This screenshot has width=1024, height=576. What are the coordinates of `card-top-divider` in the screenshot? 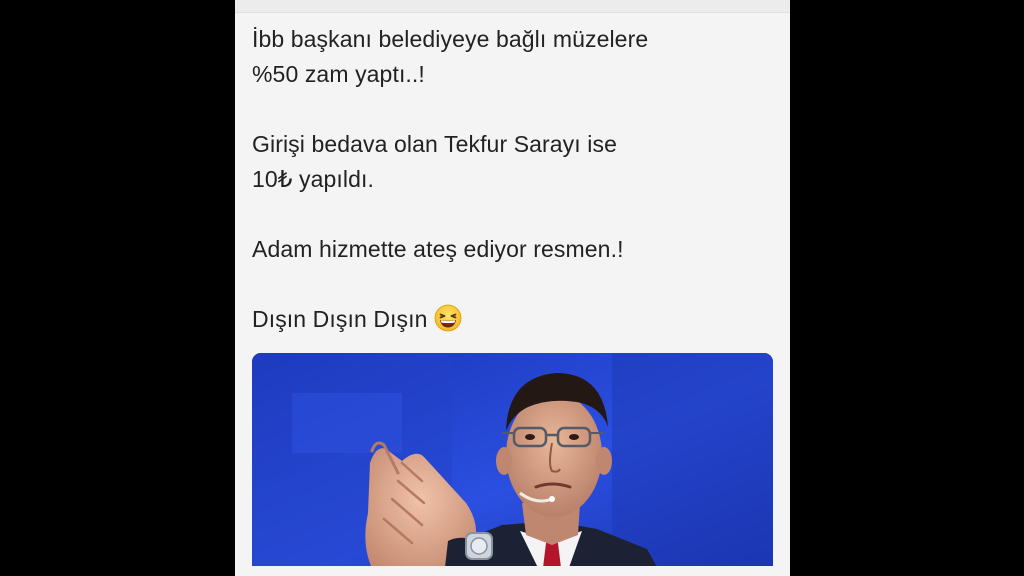 It's located at (512, 6).